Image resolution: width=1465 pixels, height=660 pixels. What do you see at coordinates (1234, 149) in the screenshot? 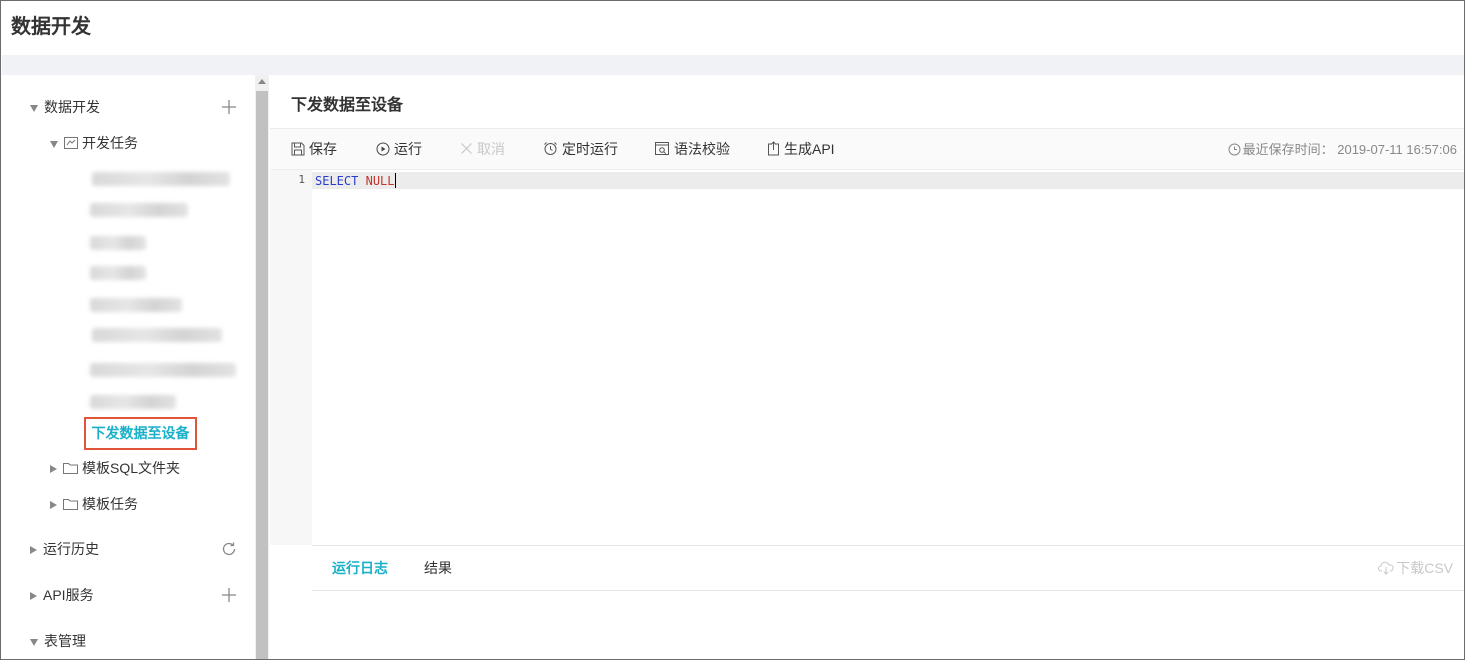
I see `clock-icon` at bounding box center [1234, 149].